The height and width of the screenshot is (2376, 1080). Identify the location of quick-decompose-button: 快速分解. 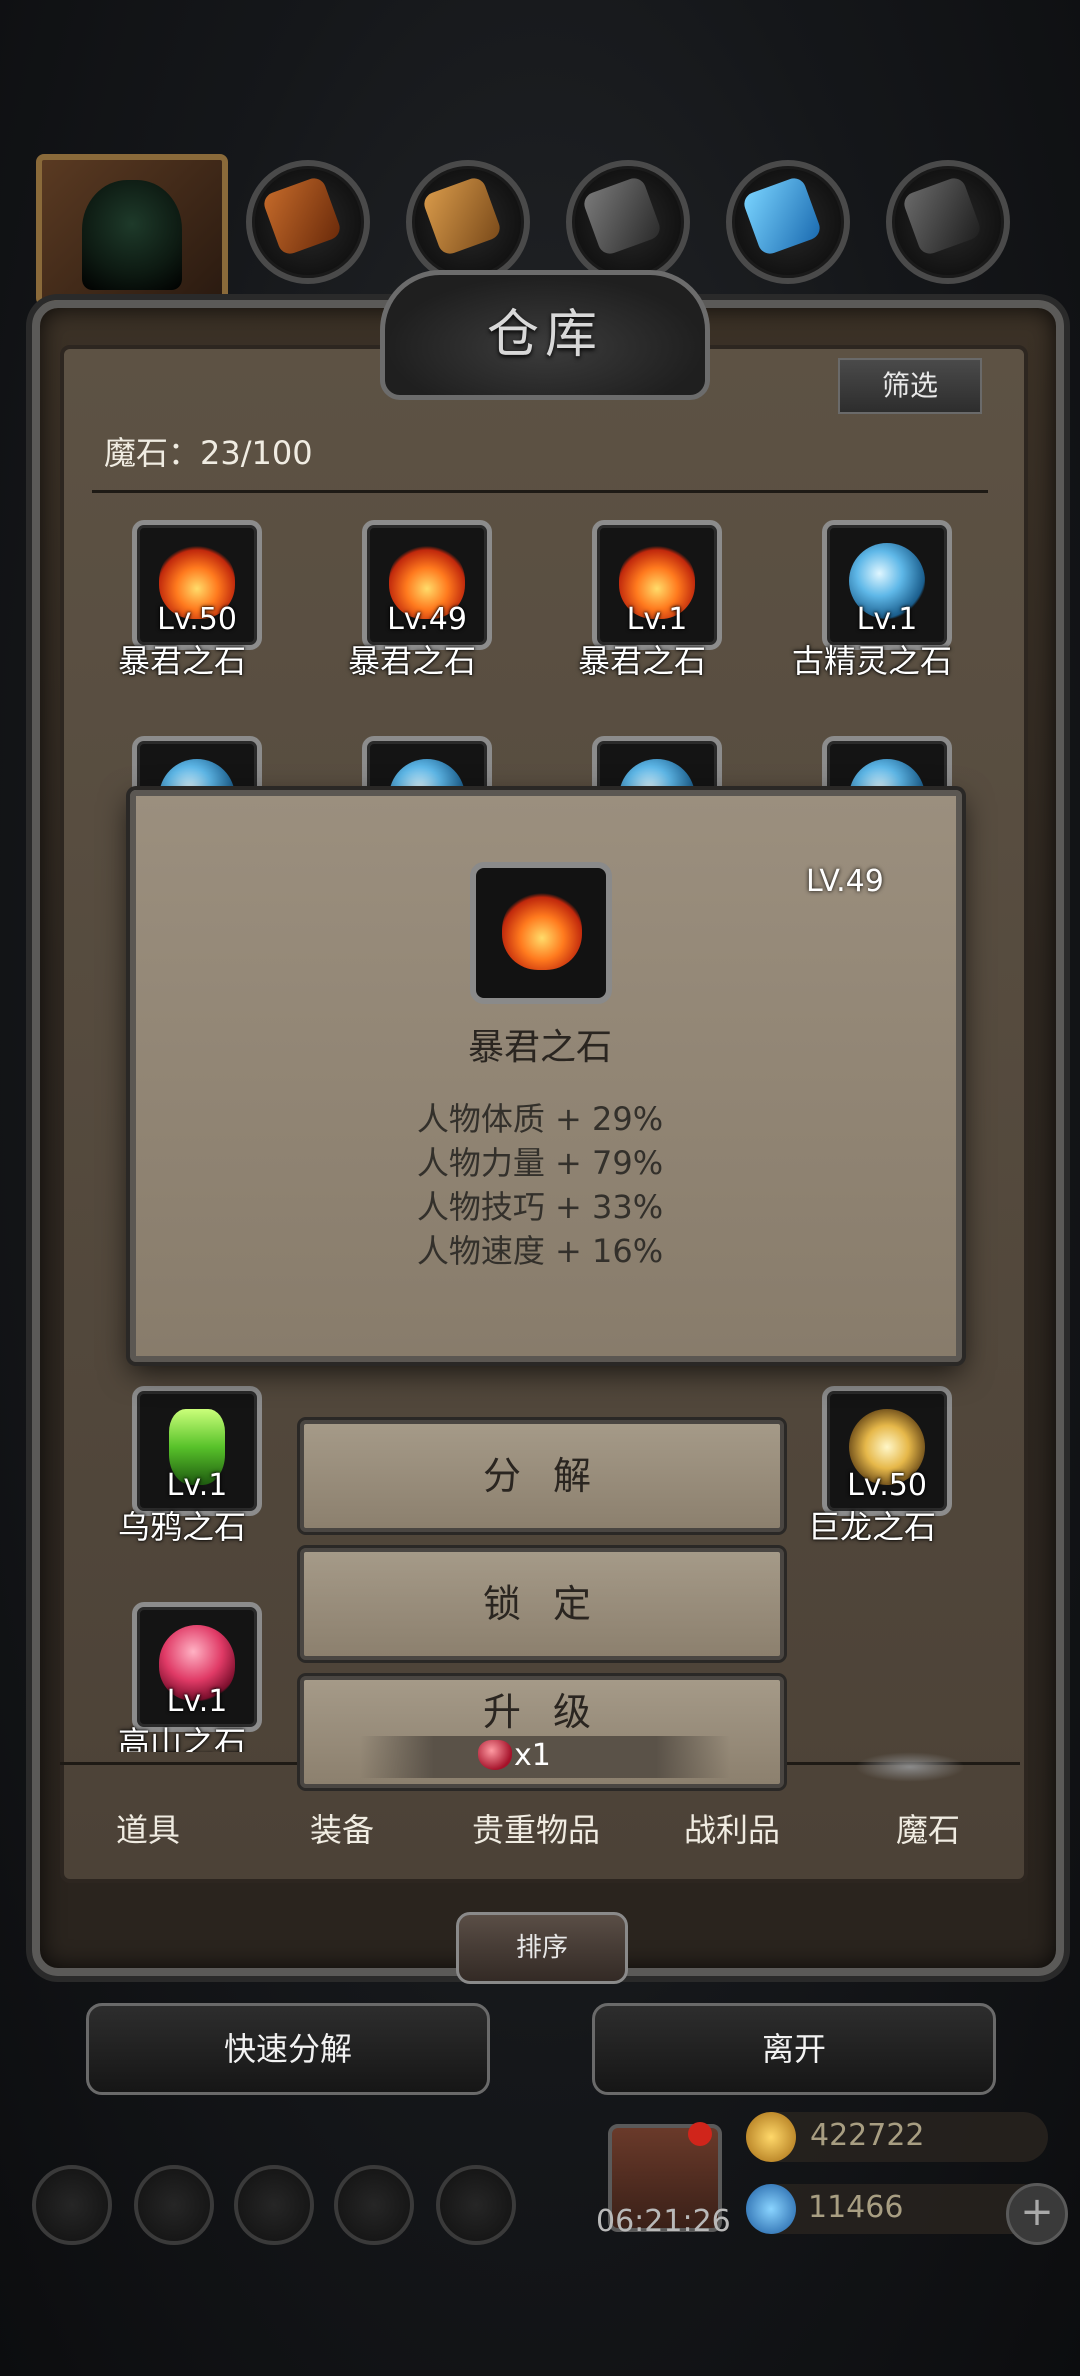
(288, 2049).